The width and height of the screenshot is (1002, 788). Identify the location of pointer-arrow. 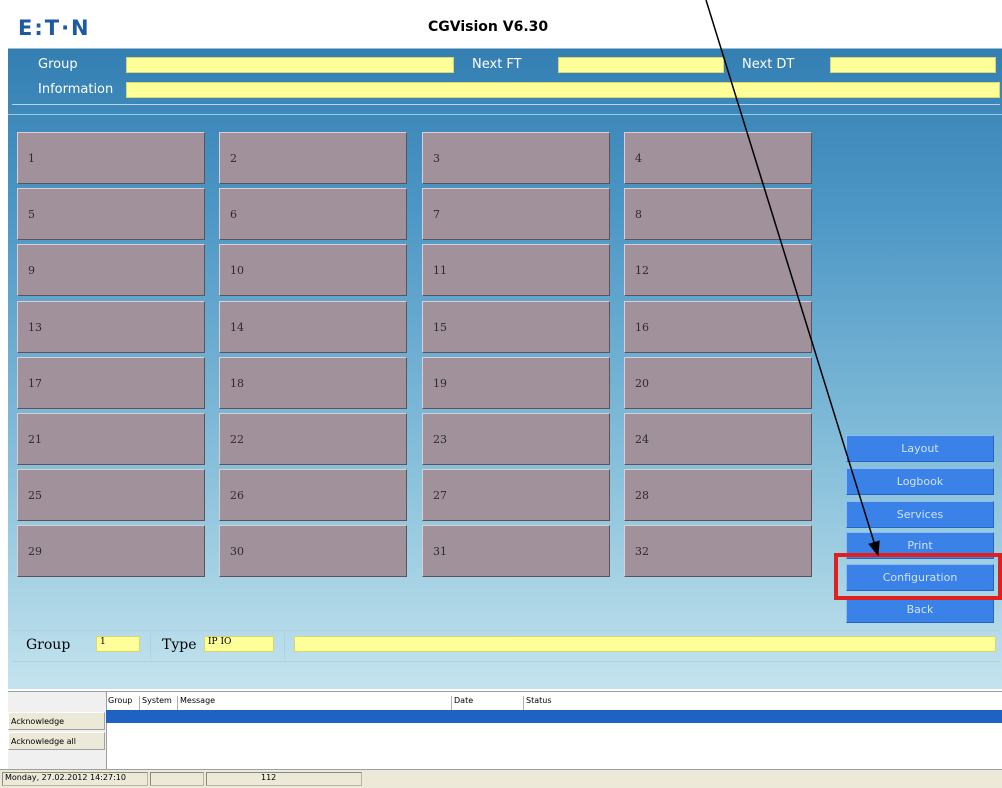
(792, 278).